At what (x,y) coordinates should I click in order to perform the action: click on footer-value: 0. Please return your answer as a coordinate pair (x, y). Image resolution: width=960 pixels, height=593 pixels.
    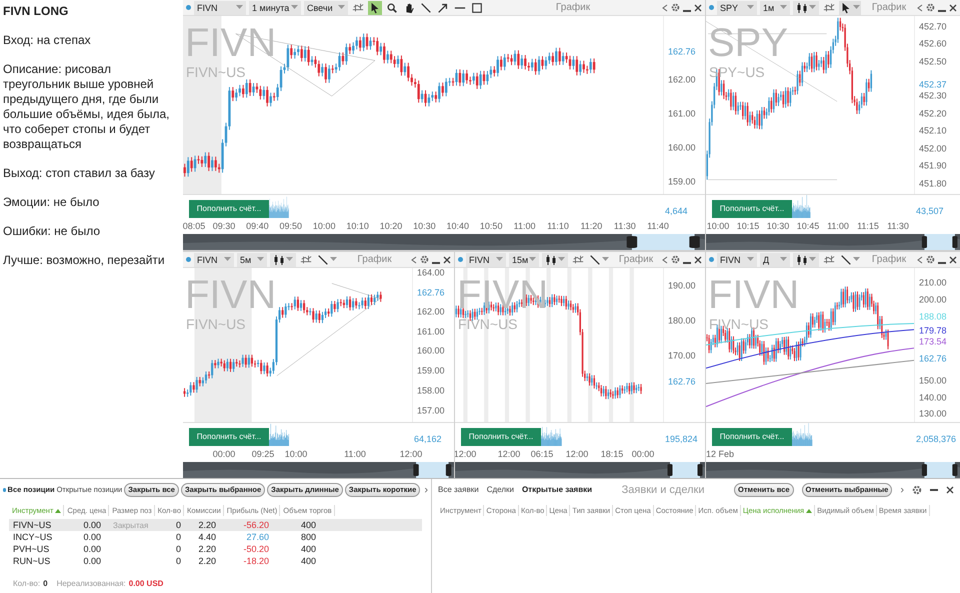
    Looking at the image, I should click on (45, 584).